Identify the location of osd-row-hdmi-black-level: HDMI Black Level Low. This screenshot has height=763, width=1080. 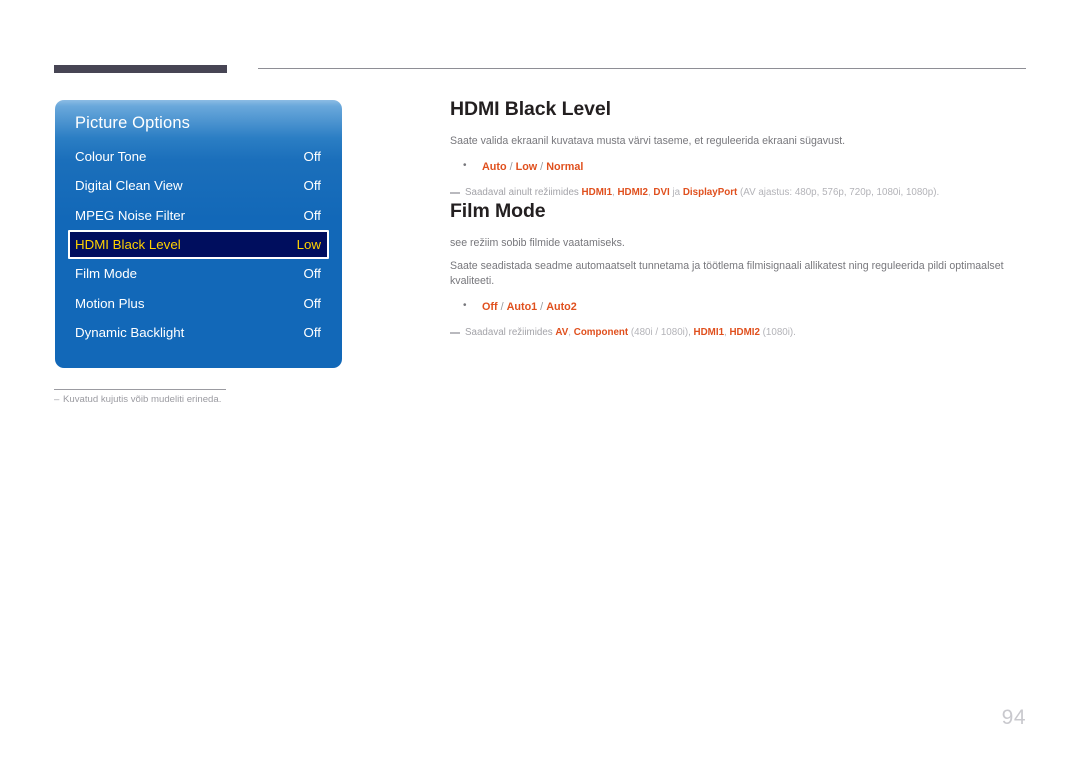
(198, 244).